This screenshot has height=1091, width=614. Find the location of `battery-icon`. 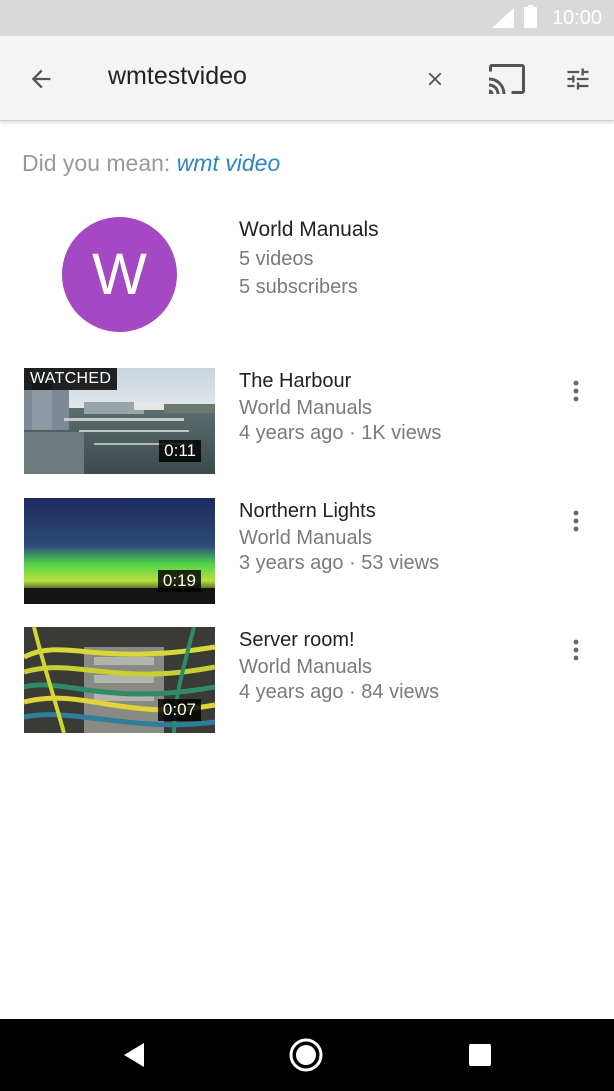

battery-icon is located at coordinates (530, 16).